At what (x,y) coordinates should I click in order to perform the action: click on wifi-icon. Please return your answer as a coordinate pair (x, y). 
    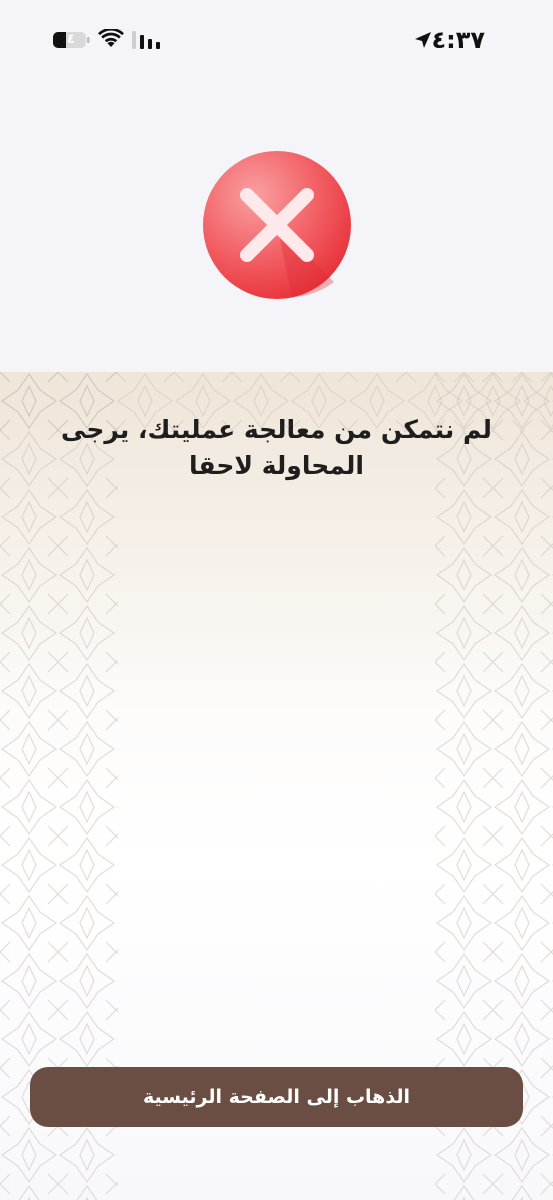
    Looking at the image, I should click on (111, 38).